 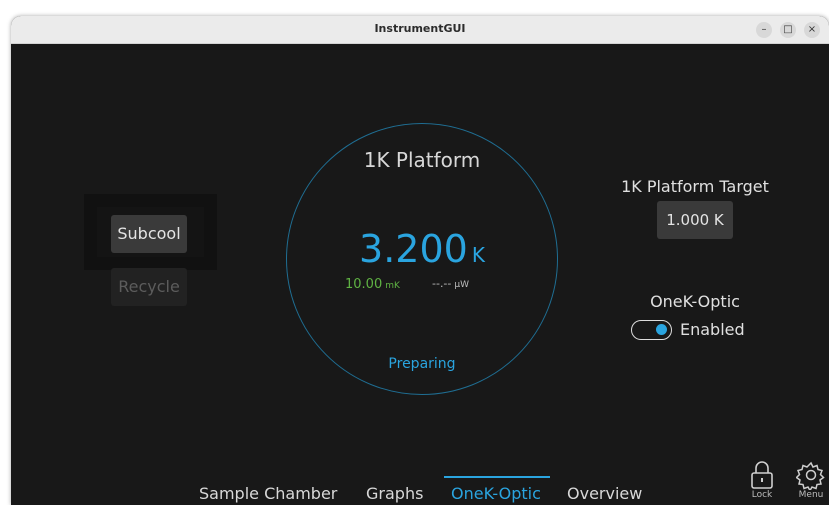 What do you see at coordinates (478, 255) in the screenshot?
I see `temperature-unit: K` at bounding box center [478, 255].